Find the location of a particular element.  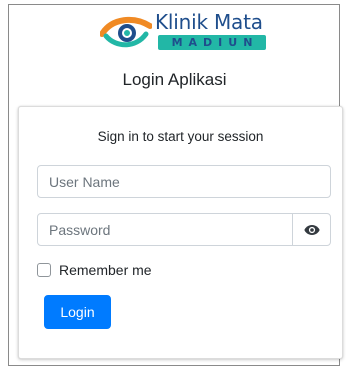

logo-name: Klinik Mata is located at coordinates (209, 22).